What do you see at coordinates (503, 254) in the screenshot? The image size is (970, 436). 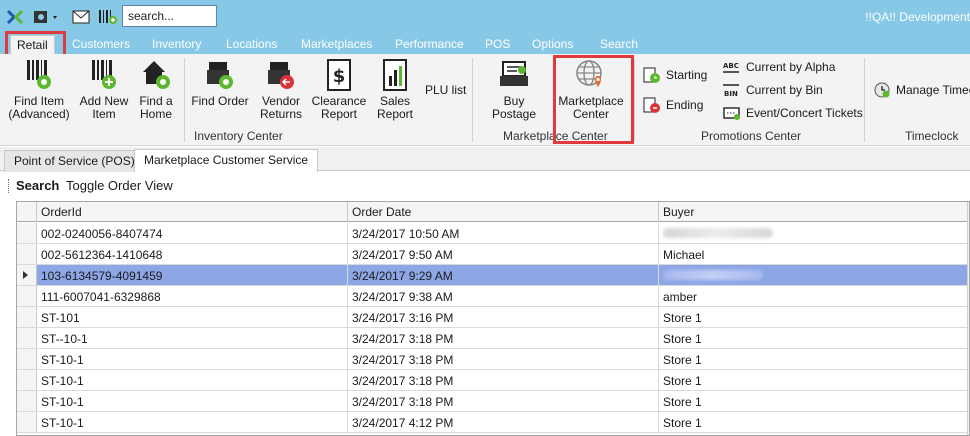 I see `cell-order-date: 3/24/2017 9:50 AM` at bounding box center [503, 254].